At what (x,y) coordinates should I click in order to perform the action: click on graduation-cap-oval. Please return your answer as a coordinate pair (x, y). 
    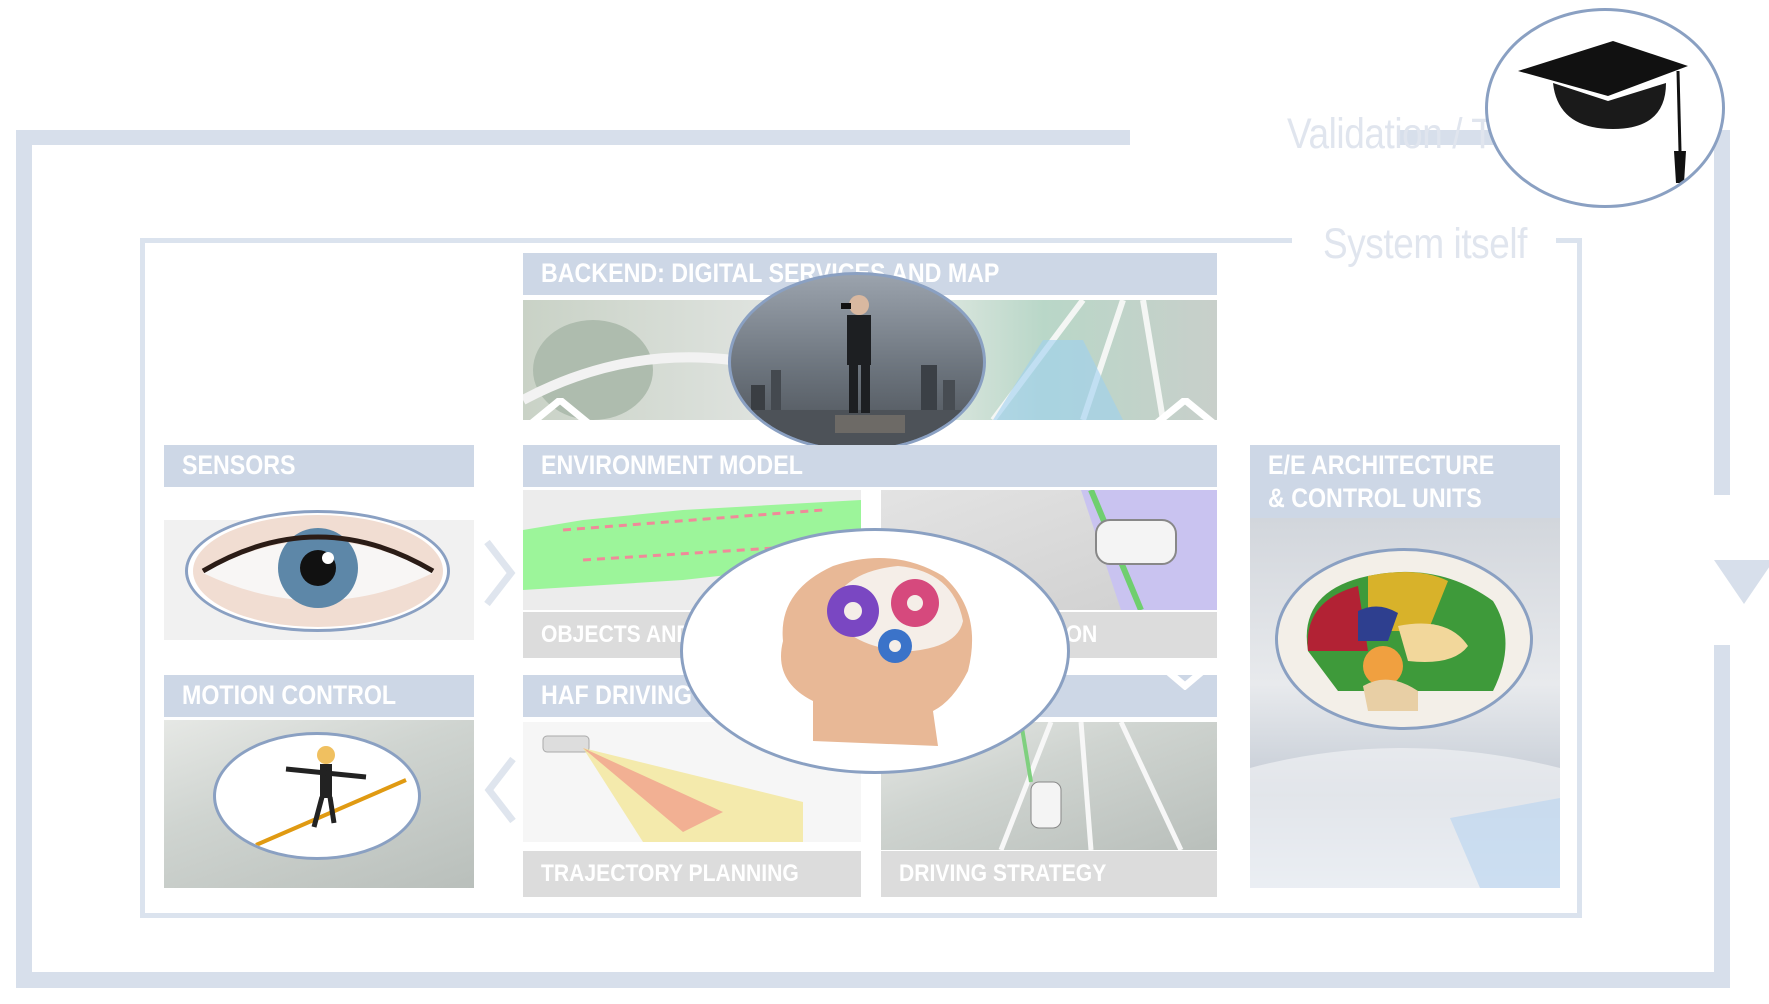
    Looking at the image, I should click on (1605, 108).